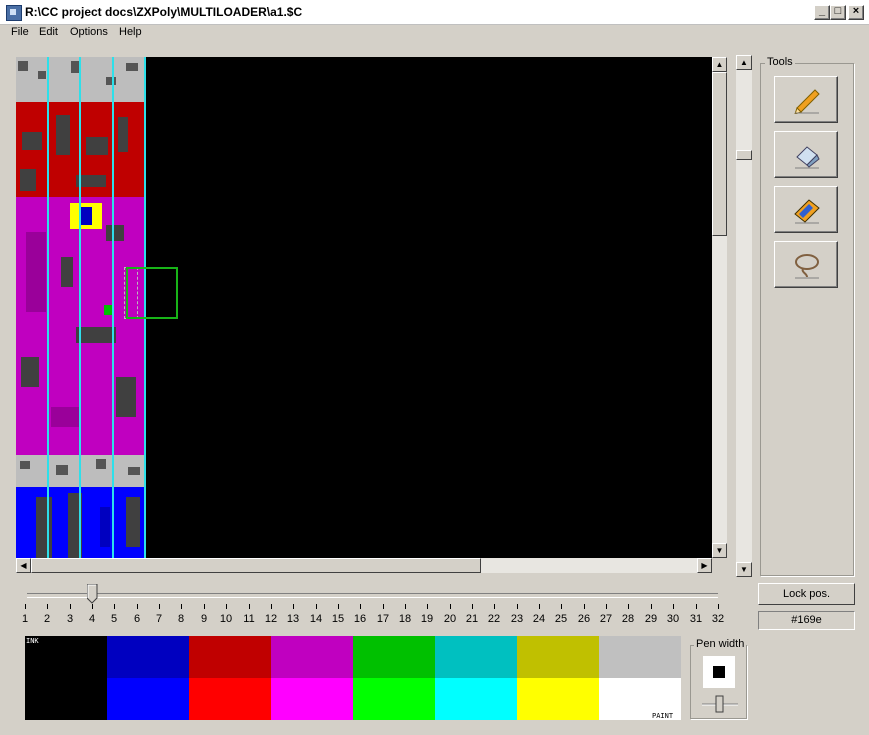 The height and width of the screenshot is (735, 869). Describe the element at coordinates (152, 293) in the screenshot. I see `cursor-box` at that location.